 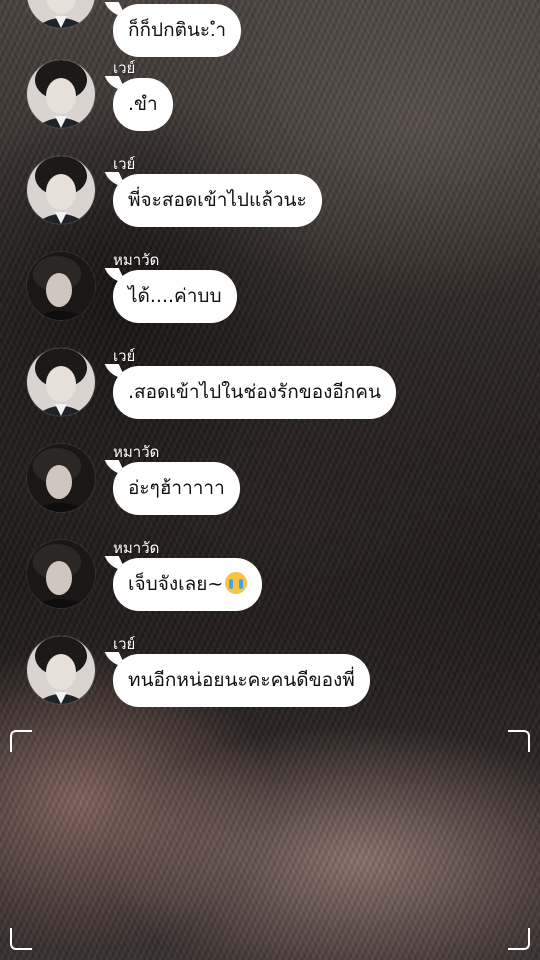 I want to click on message-bubble: ก็ก็ปกตินะ.ำ, so click(x=177, y=30).